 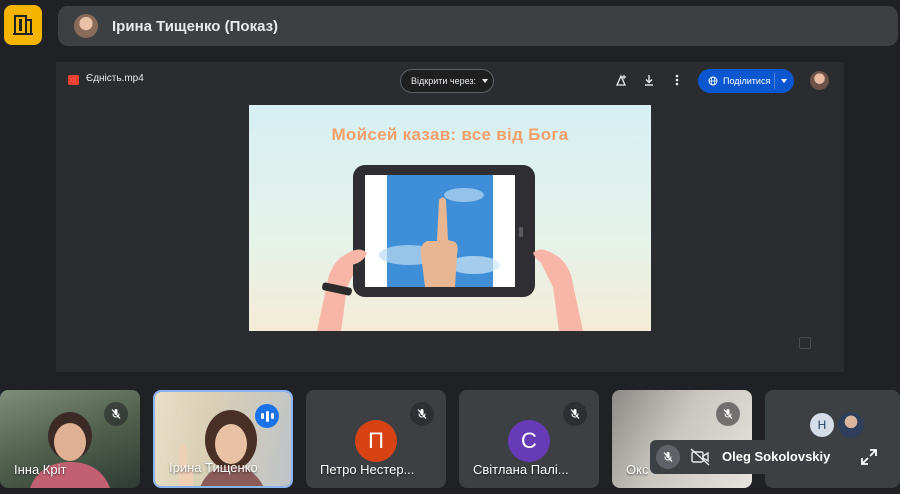 What do you see at coordinates (776, 456) in the screenshot?
I see `self-view-name: Oleg Sokolovskiy` at bounding box center [776, 456].